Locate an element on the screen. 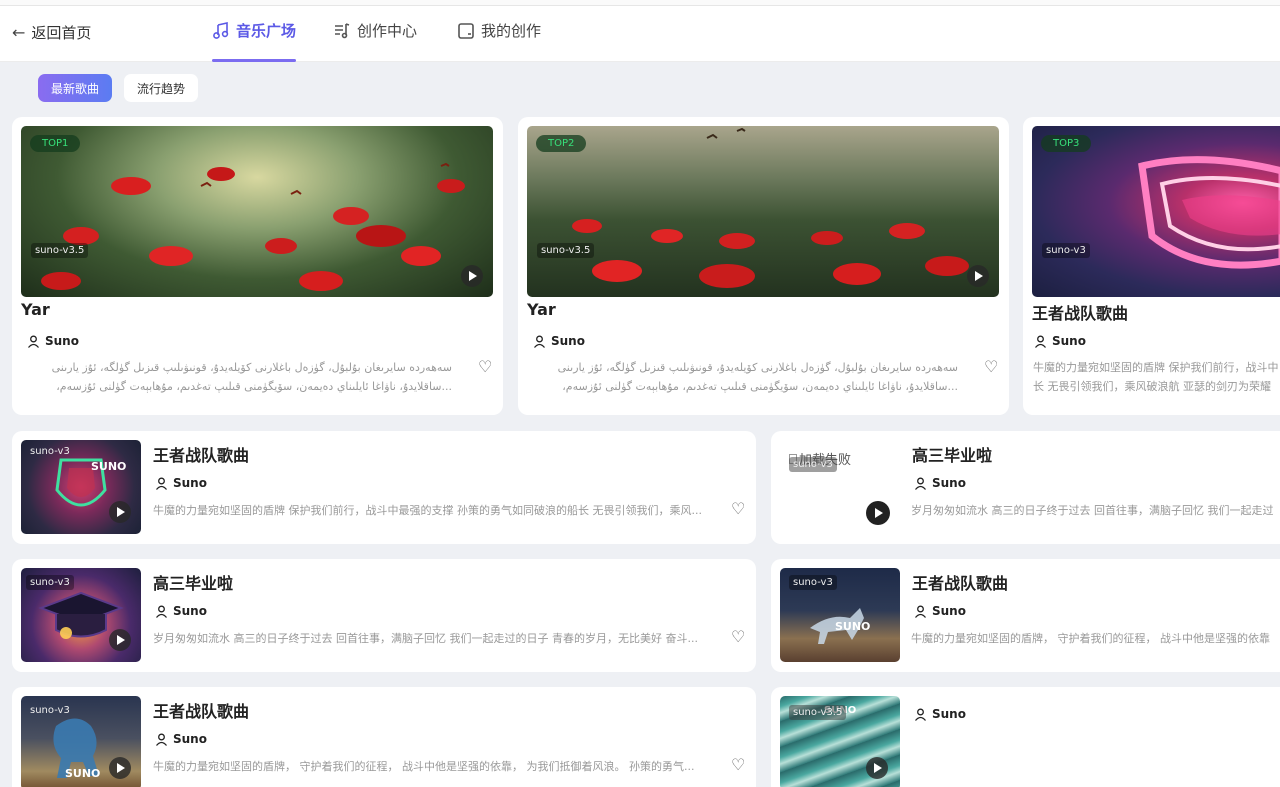 Image resolution: width=1280 pixels, height=787 pixels. back-home-label: 返回首页 is located at coordinates (61, 33).